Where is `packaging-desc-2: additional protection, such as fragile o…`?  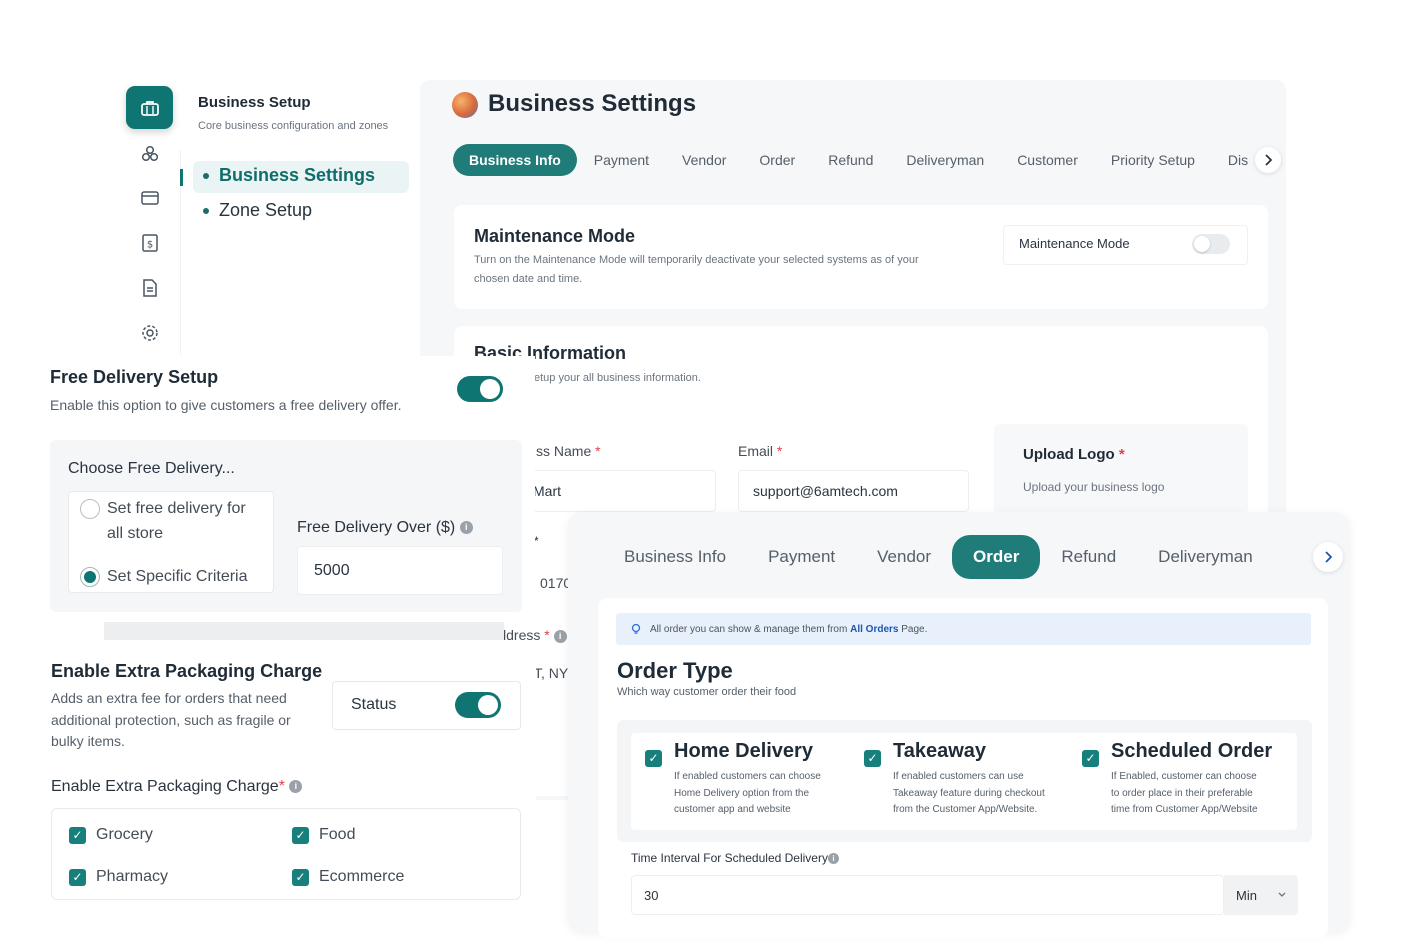
packaging-desc-2: additional protection, such as fragile o… is located at coordinates (171, 720).